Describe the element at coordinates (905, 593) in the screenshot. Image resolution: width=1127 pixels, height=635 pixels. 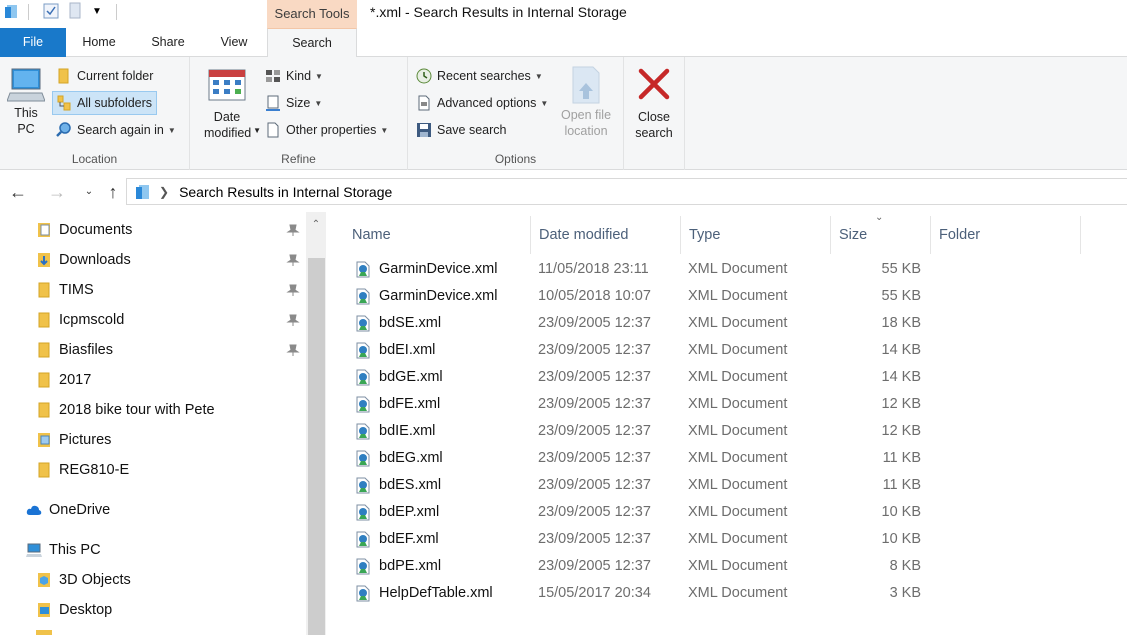
I see `file-size: 3 KB` at that location.